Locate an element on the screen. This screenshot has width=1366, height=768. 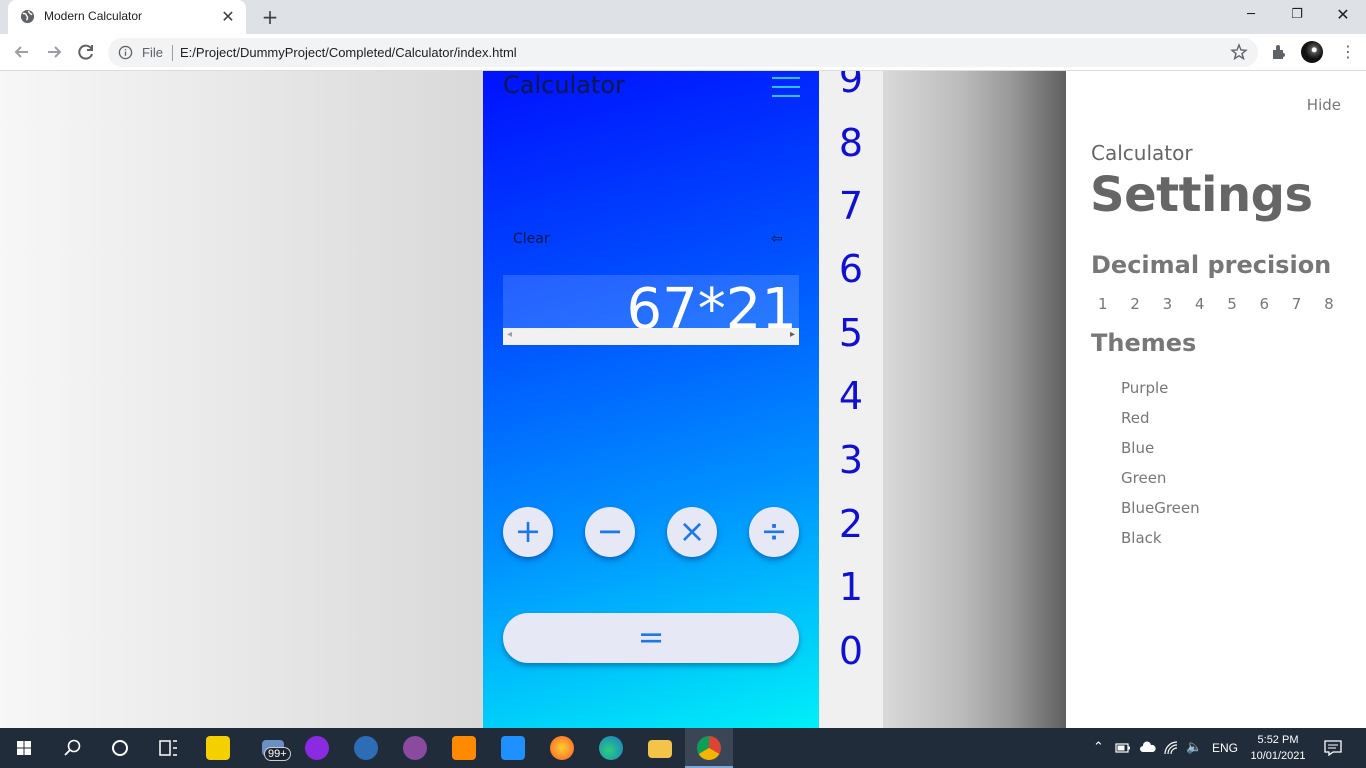
precision-option: 1 is located at coordinates (1114, 304).